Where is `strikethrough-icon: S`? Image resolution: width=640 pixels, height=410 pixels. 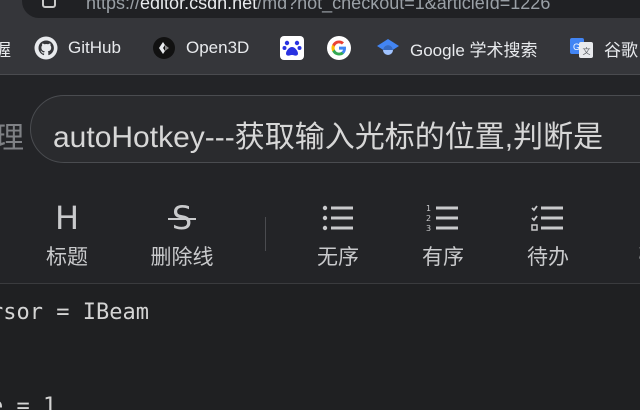 strikethrough-icon: S is located at coordinates (182, 218).